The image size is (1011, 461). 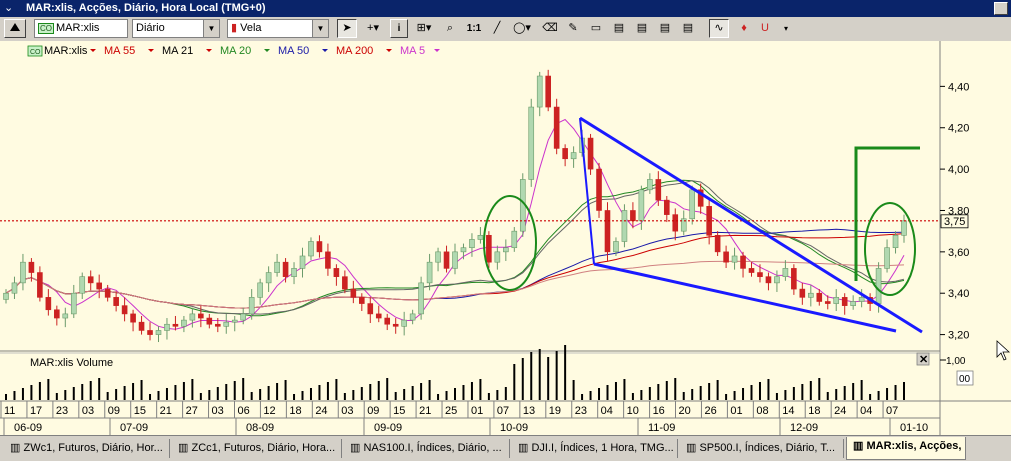 What do you see at coordinates (619, 28) in the screenshot?
I see `indicator-button-1: ▤` at bounding box center [619, 28].